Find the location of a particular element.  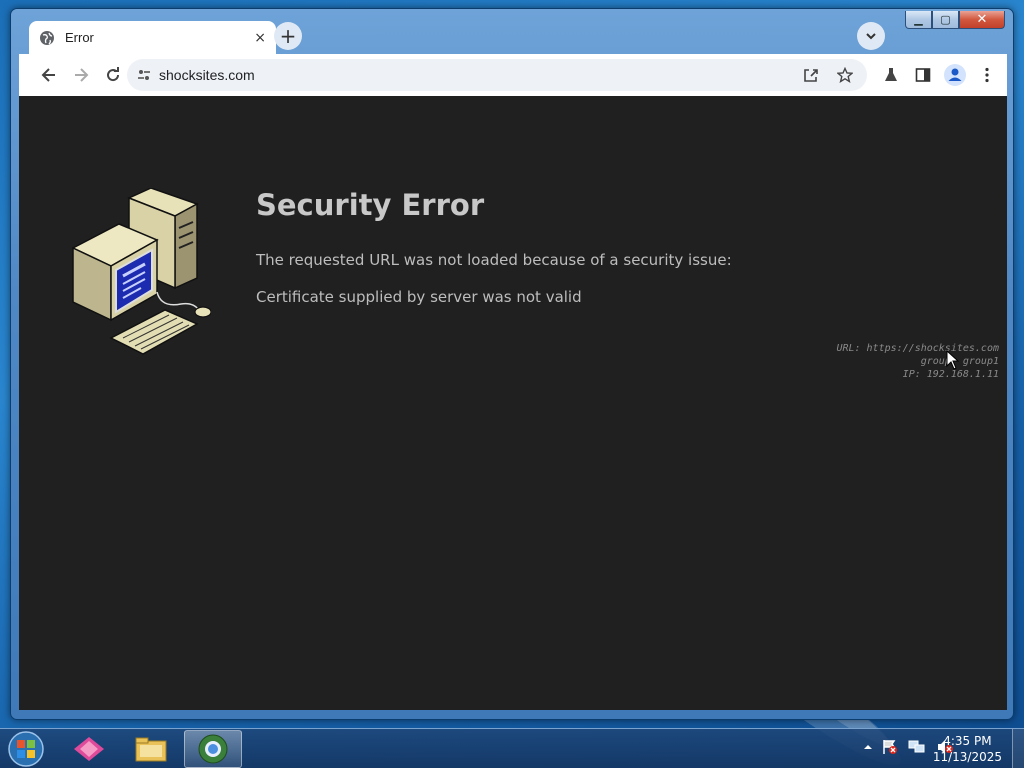

minimize-button: ▁ is located at coordinates (918, 20).